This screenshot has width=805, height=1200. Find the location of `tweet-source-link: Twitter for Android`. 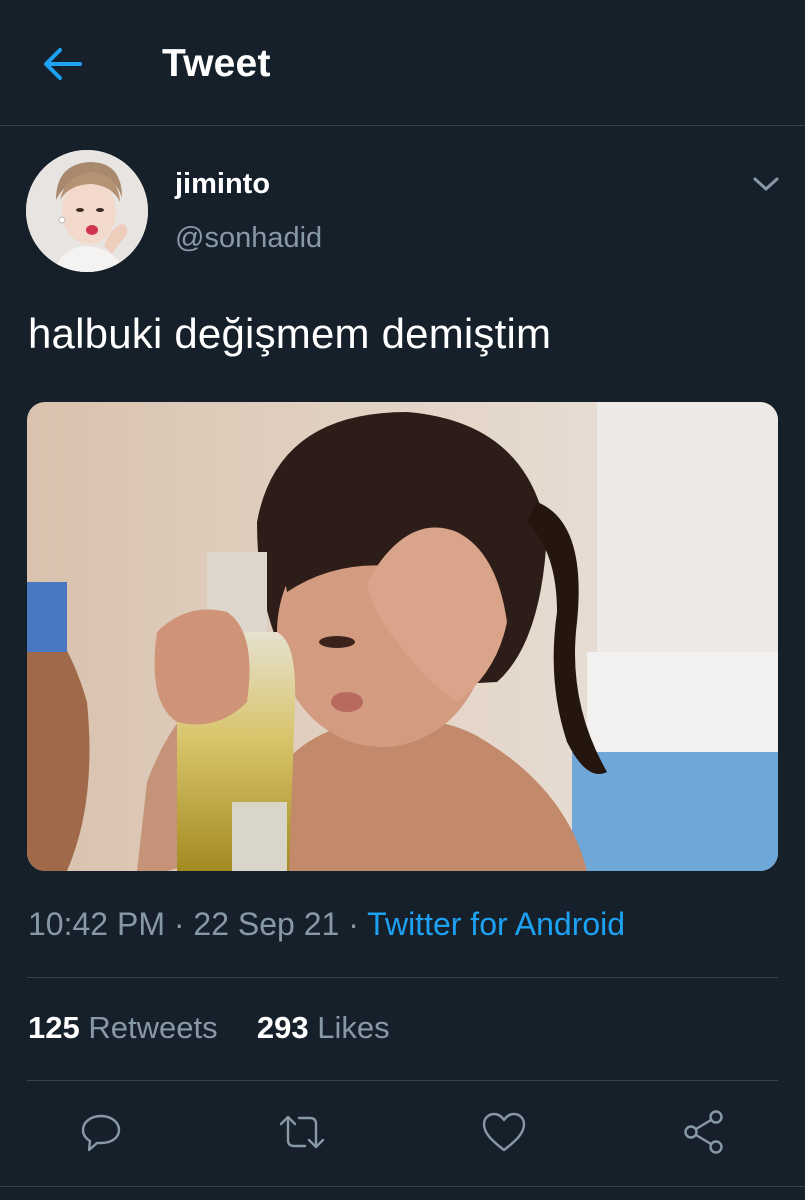

tweet-source-link: Twitter for Android is located at coordinates (496, 924).